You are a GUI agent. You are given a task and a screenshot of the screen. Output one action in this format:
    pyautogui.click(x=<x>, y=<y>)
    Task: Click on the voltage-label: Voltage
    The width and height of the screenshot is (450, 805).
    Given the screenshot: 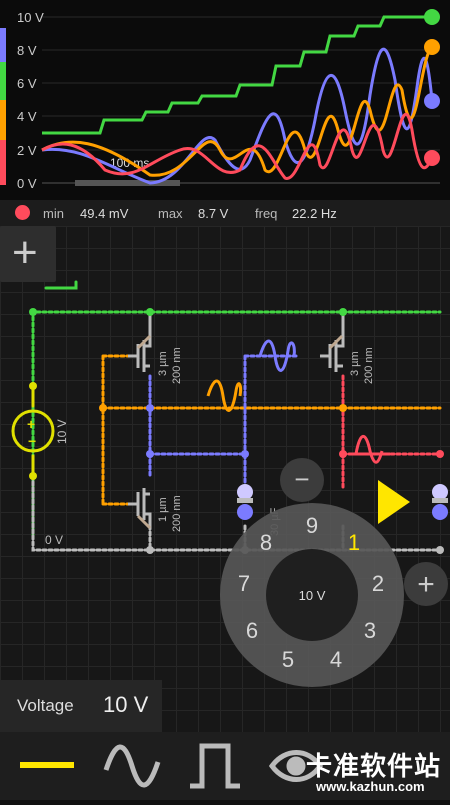 What is the action you would take?
    pyautogui.click(x=45, y=705)
    